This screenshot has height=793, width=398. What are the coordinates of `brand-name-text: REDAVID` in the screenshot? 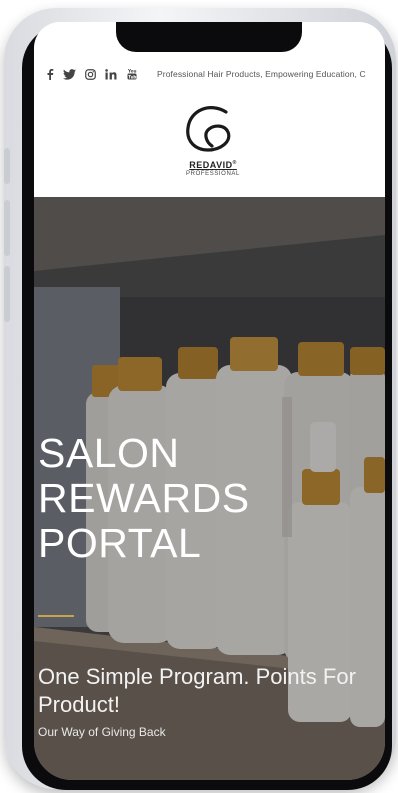 It's located at (211, 165).